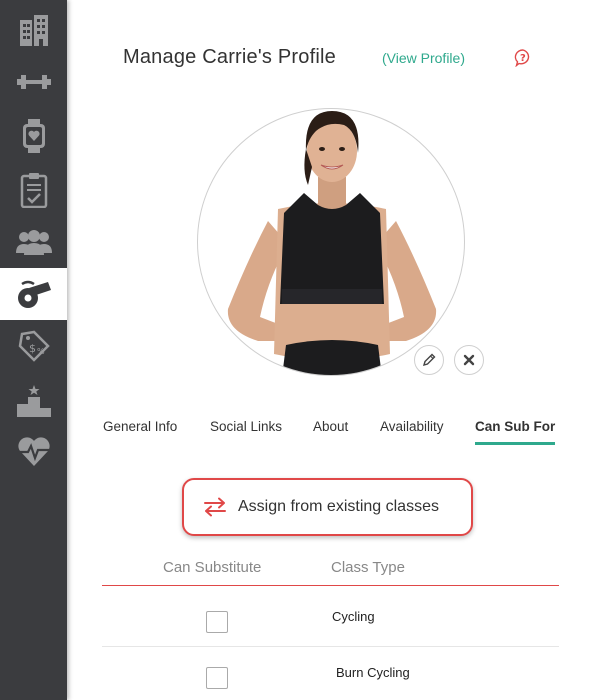 Image resolution: width=609 pixels, height=700 pixels. I want to click on podium-icon, so click(33, 401).